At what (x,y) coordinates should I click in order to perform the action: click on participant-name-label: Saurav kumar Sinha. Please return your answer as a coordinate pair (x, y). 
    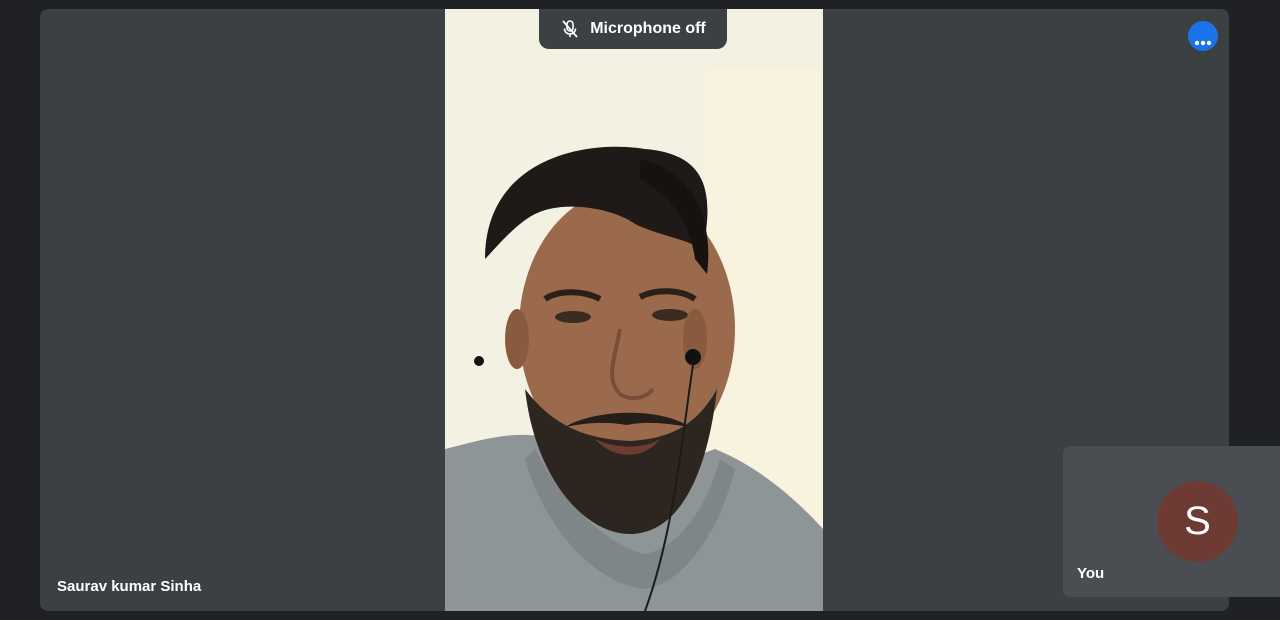
    Looking at the image, I should click on (129, 586).